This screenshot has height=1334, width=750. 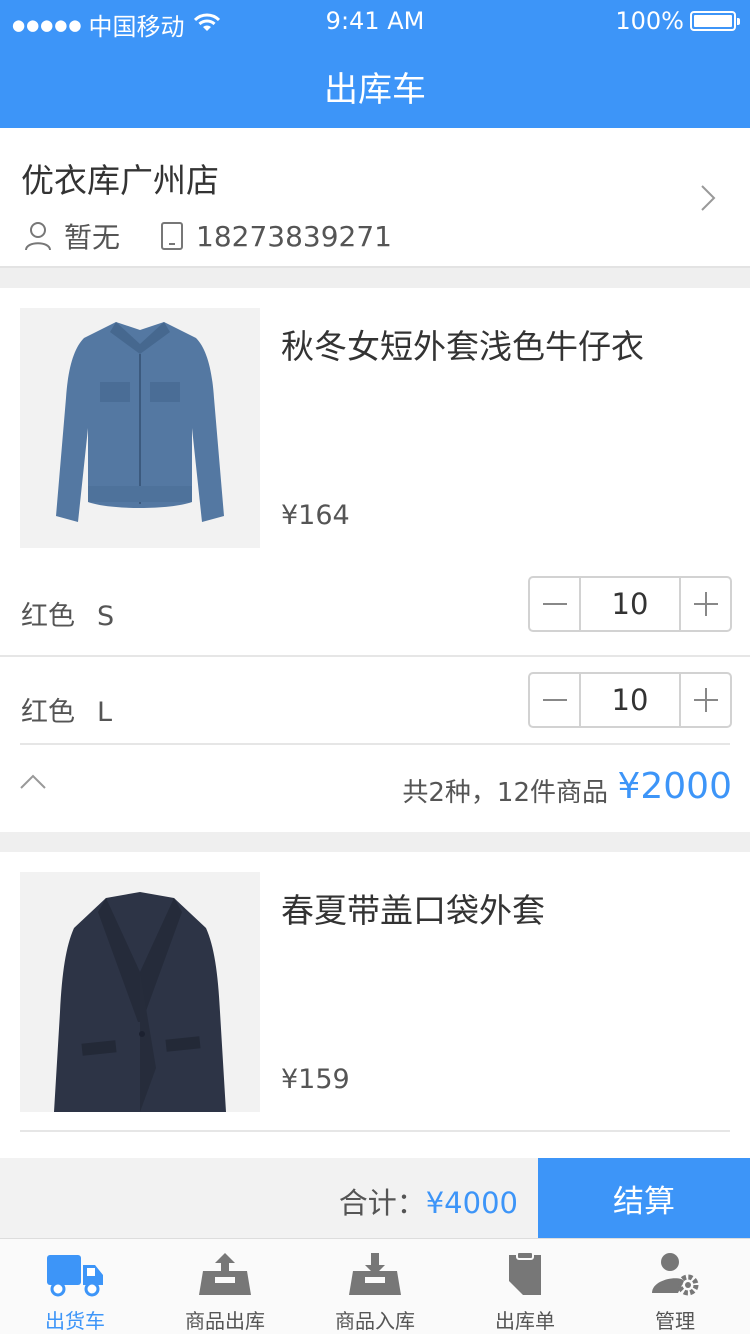 I want to click on status-bar: ●●●●● 中国移动 9:41 AM 100%, so click(x=375, y=22).